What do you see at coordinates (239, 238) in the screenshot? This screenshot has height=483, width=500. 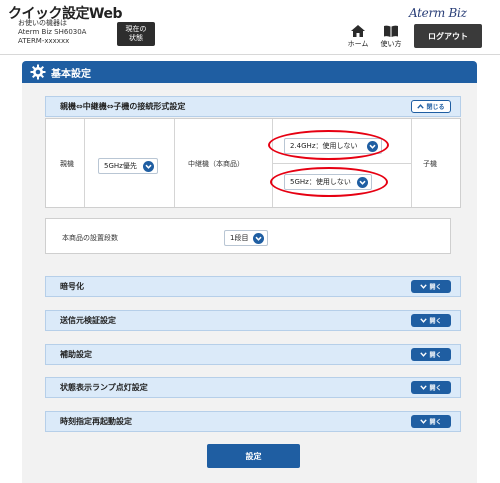 I see `stage-value: 1段目` at bounding box center [239, 238].